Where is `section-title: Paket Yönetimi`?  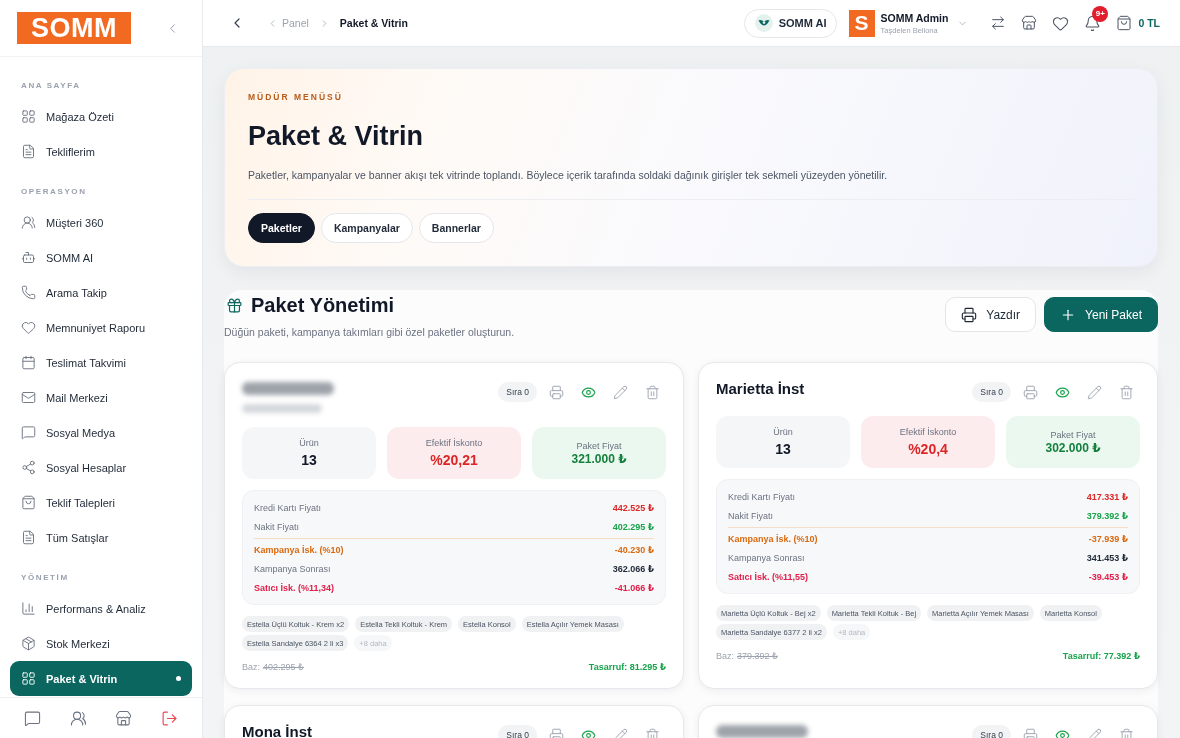
section-title: Paket Yönetimi is located at coordinates (323, 305).